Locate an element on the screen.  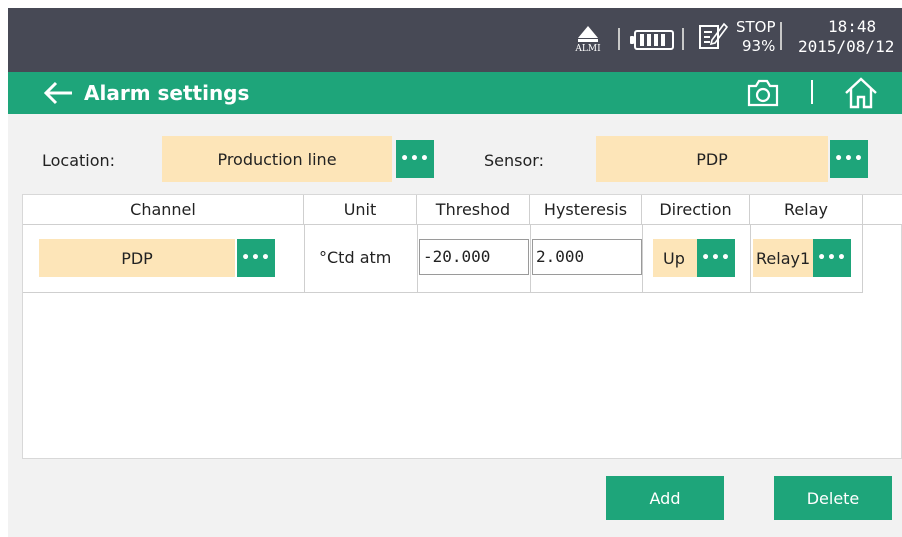
header-separator is located at coordinates (812, 92).